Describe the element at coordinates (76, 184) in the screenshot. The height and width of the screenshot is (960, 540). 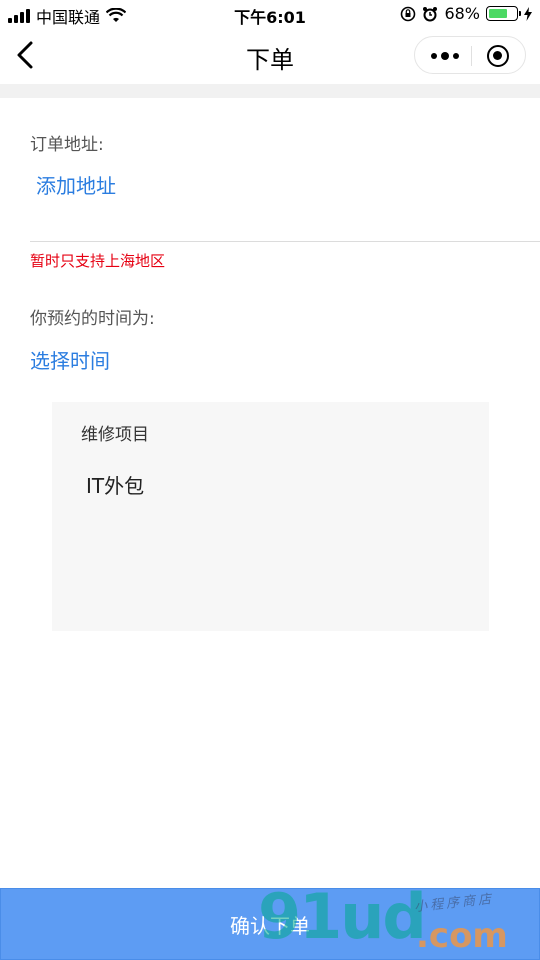
I see `add-address-link: 添加地址` at that location.